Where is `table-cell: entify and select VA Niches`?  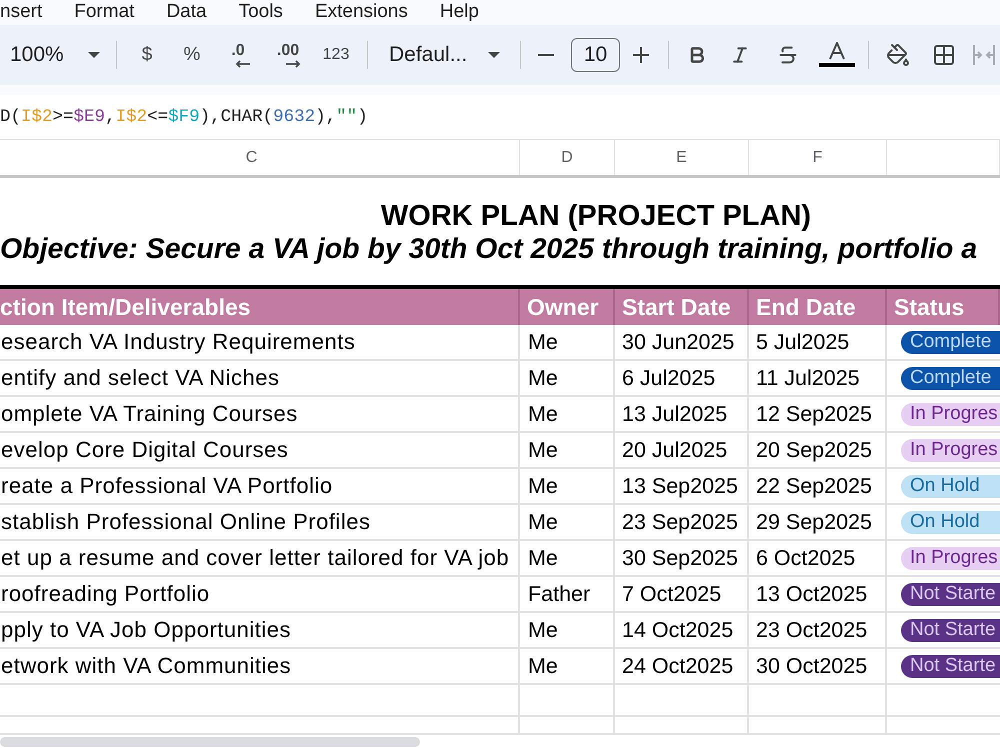 table-cell: entify and select VA Niches is located at coordinates (260, 378).